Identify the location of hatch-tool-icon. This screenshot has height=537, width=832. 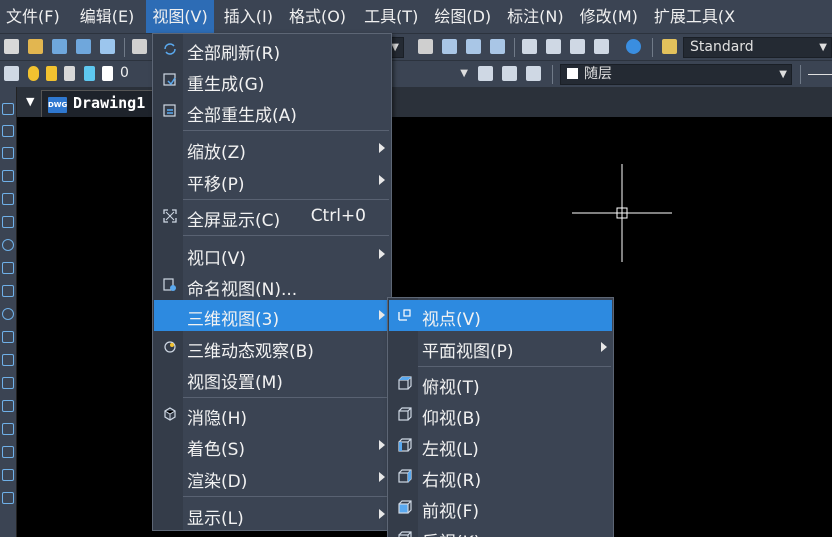
(8, 429).